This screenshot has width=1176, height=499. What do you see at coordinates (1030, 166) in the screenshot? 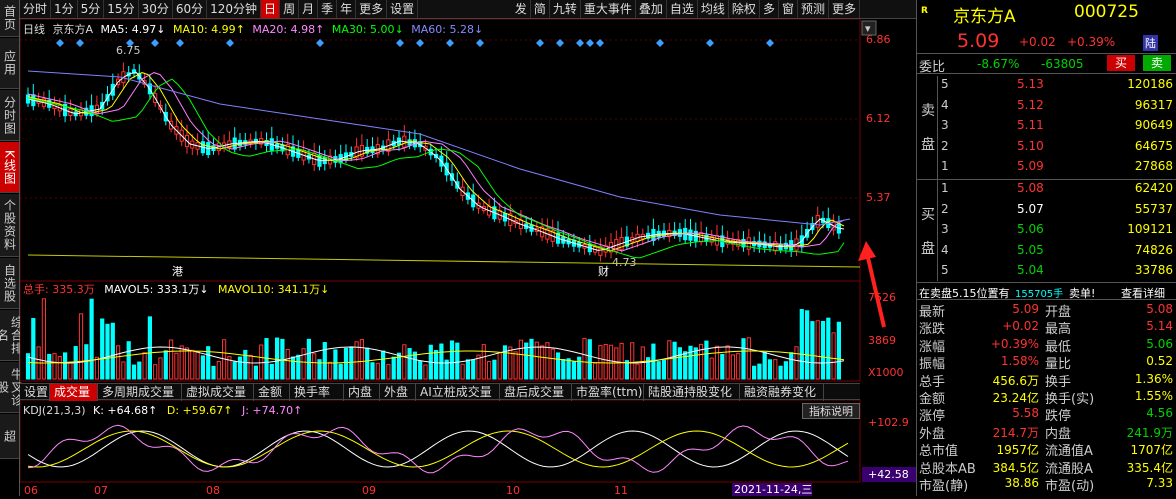
I see `sell-price-1: 5.09` at bounding box center [1030, 166].